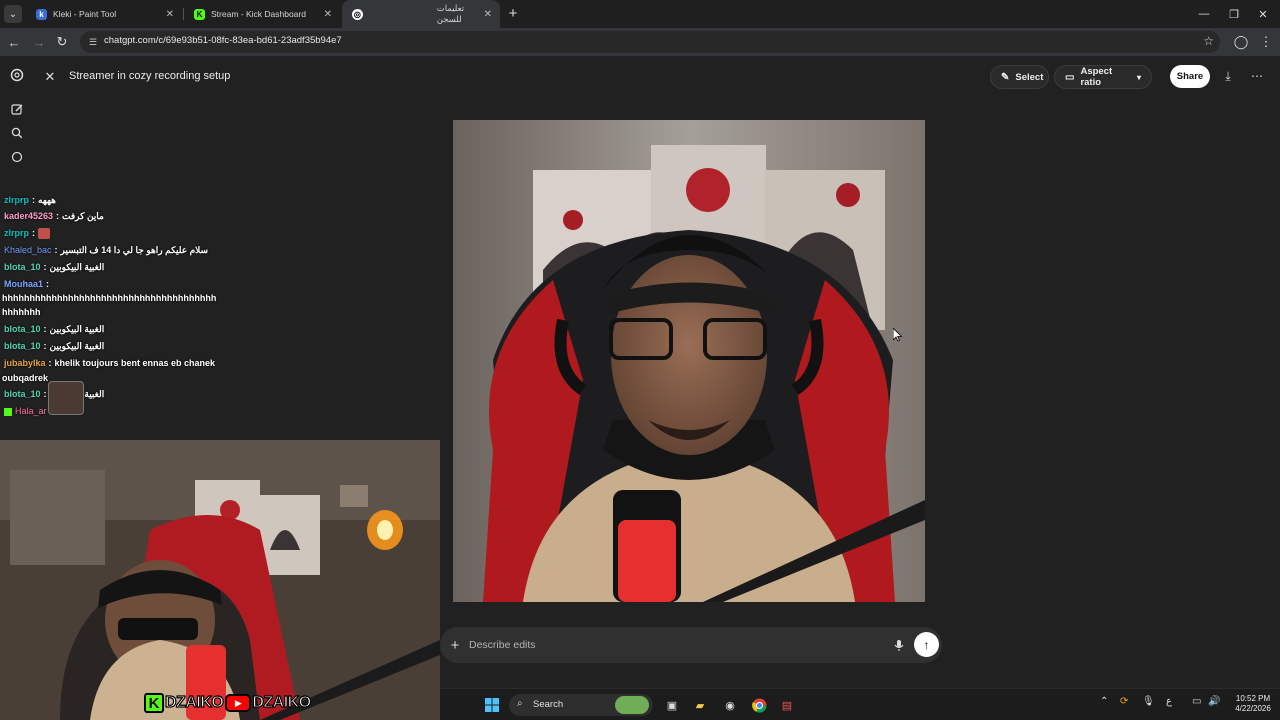 The width and height of the screenshot is (1280, 720). I want to click on add-attachment-icon: +, so click(455, 645).